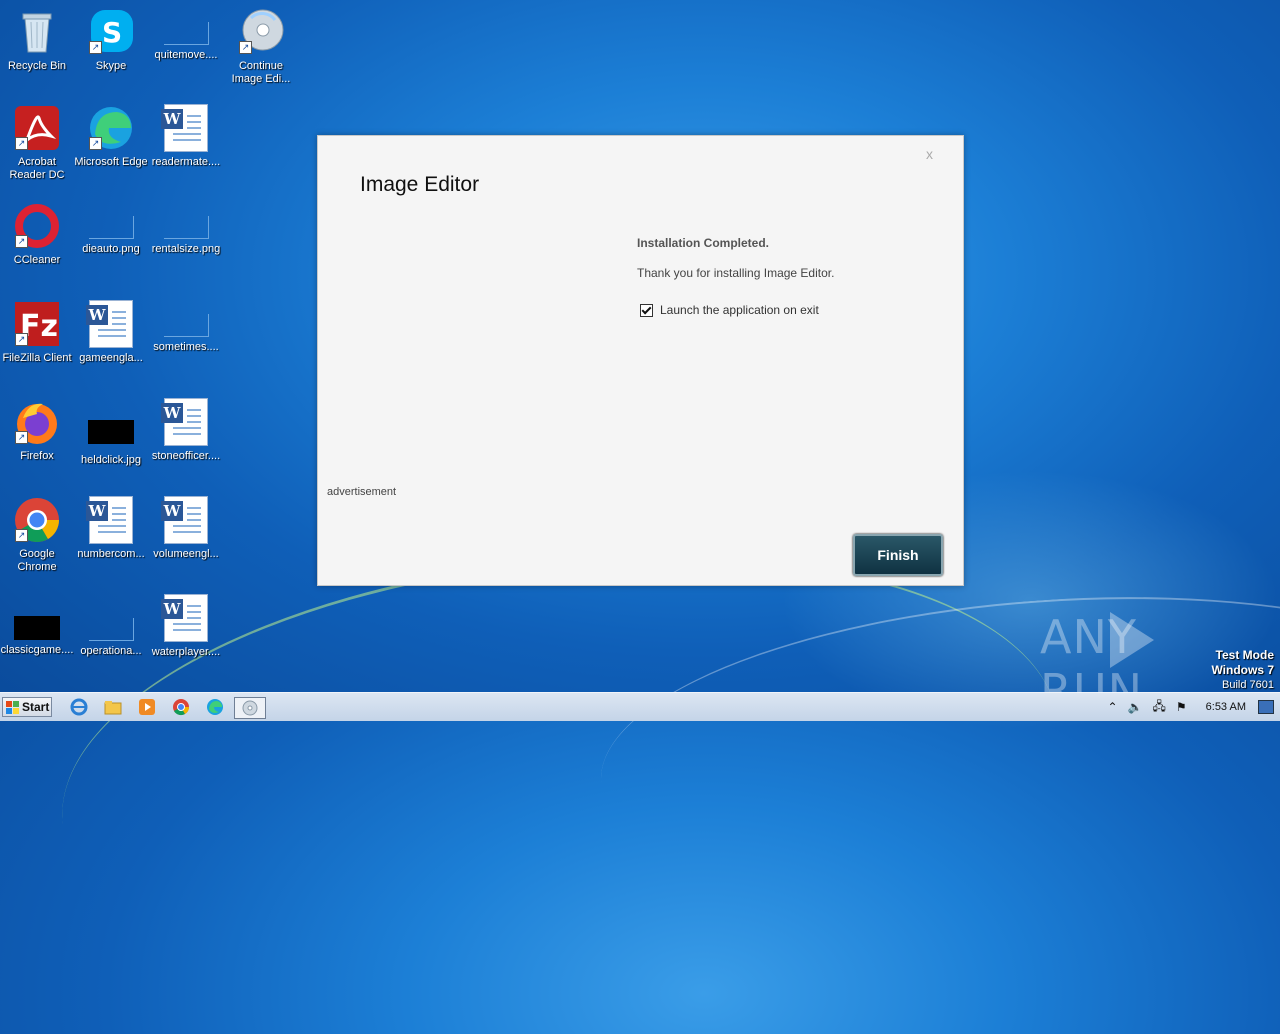  Describe the element at coordinates (250, 708) in the screenshot. I see `installer-icon` at that location.